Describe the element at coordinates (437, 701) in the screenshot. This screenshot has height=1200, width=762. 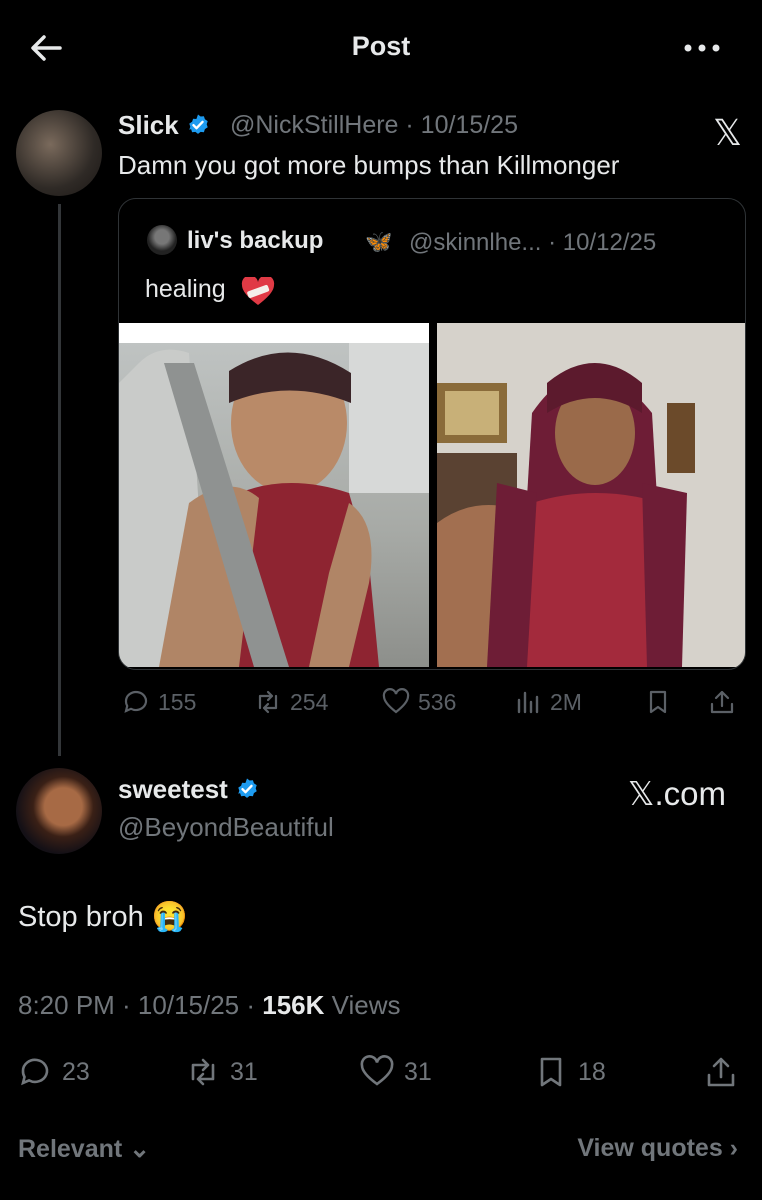
I see `quoted-like-count: 536` at that location.